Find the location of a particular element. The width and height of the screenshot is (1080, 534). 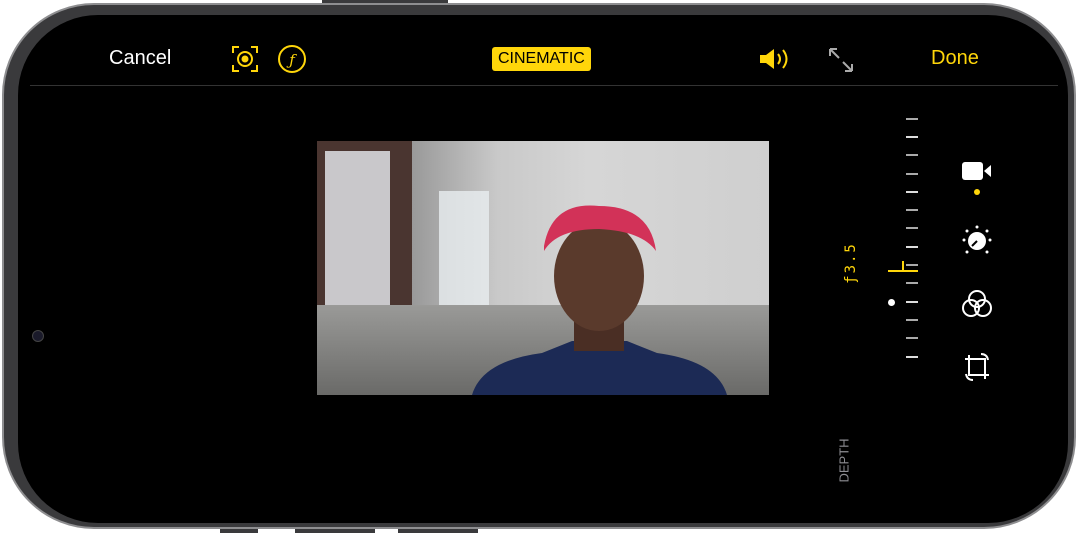

aperture-f-icon: ƒ is located at coordinates (292, 59).